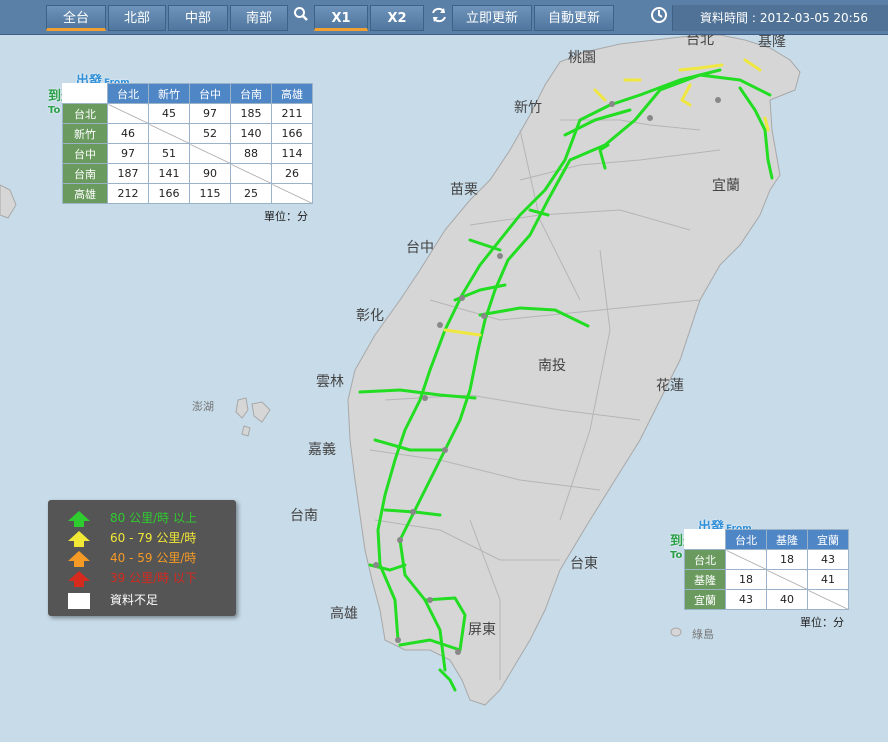 The height and width of the screenshot is (742, 888). What do you see at coordinates (85, 193) in the screenshot?
I see `row-header: 高雄` at bounding box center [85, 193].